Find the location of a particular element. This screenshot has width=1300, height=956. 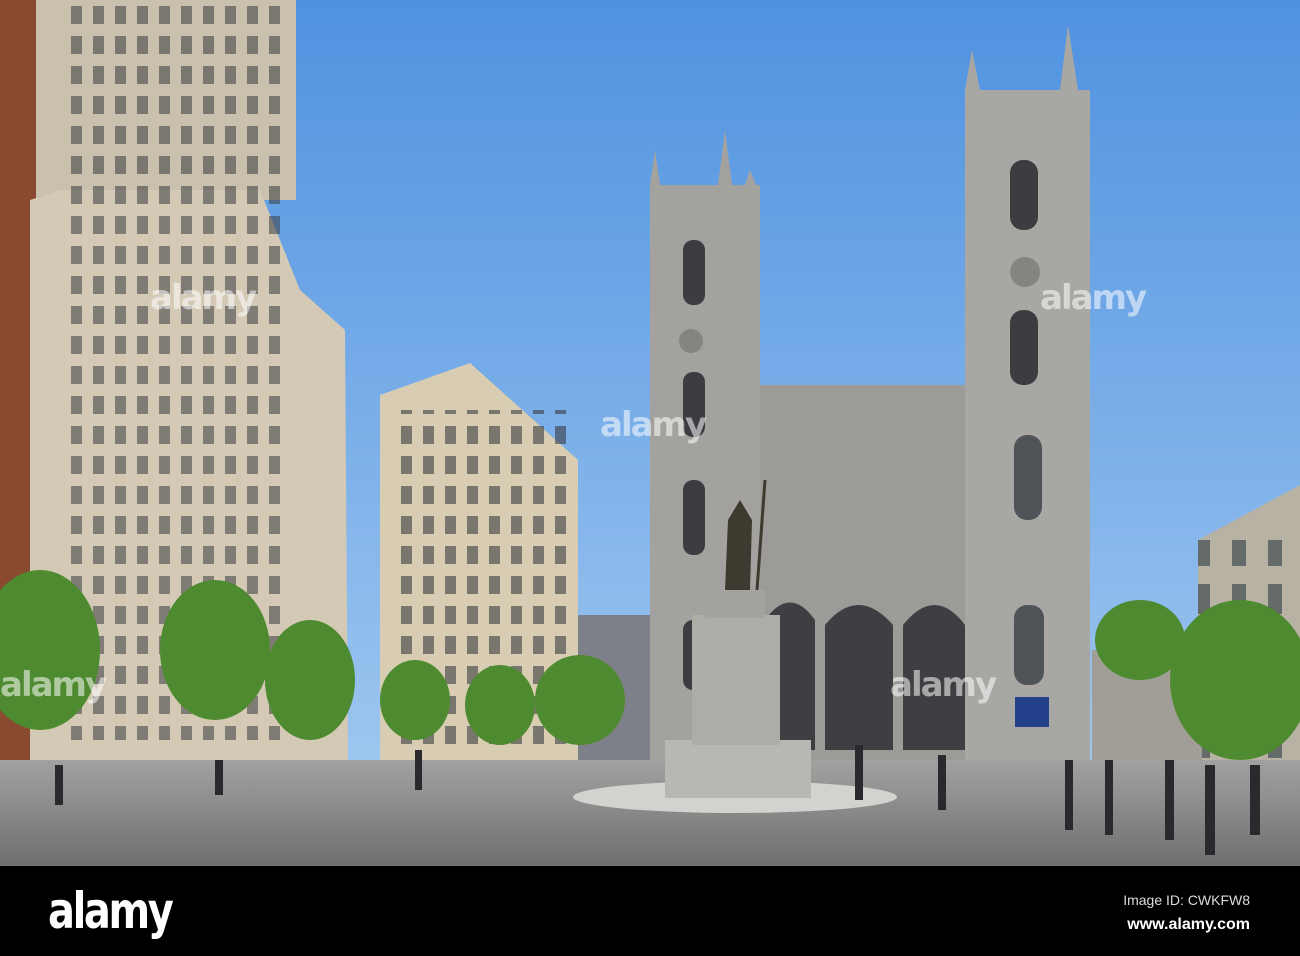

website-link: www.alamy.com is located at coordinates (1188, 925).